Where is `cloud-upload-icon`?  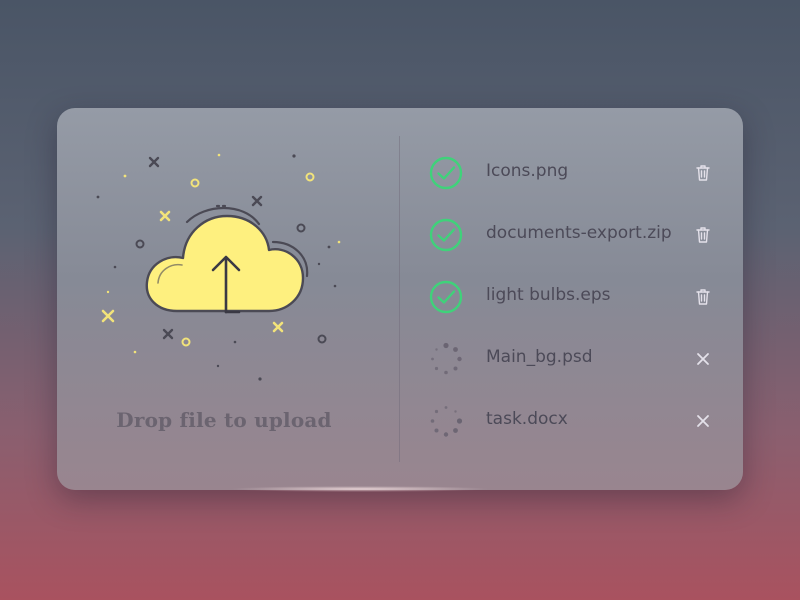 cloud-upload-icon is located at coordinates (218, 267).